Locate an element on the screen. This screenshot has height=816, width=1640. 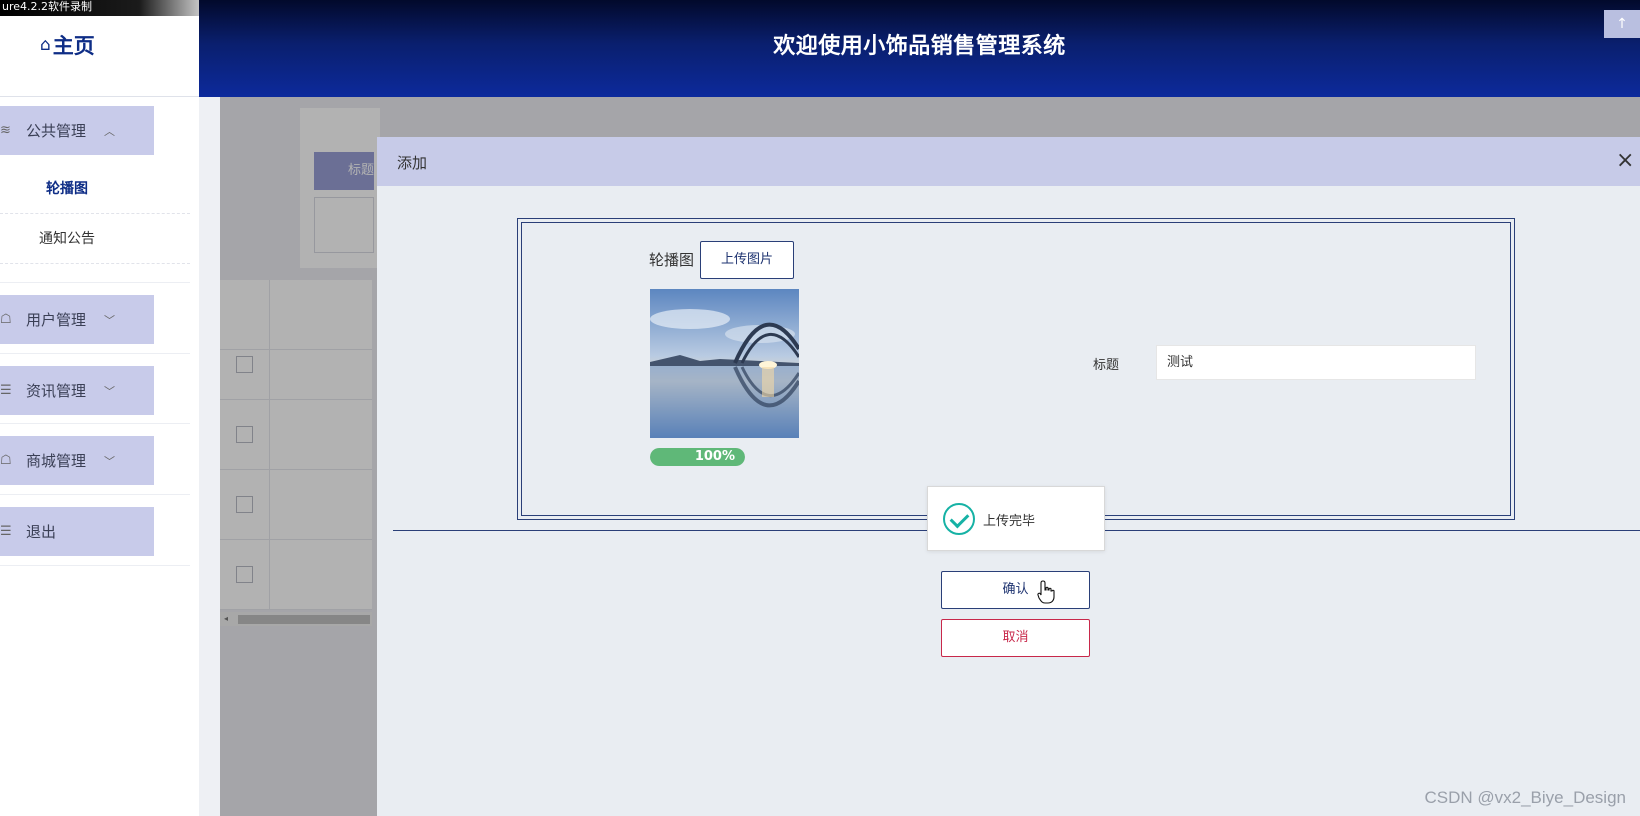
menu-logout: ☰ 退出 is located at coordinates (77, 531).